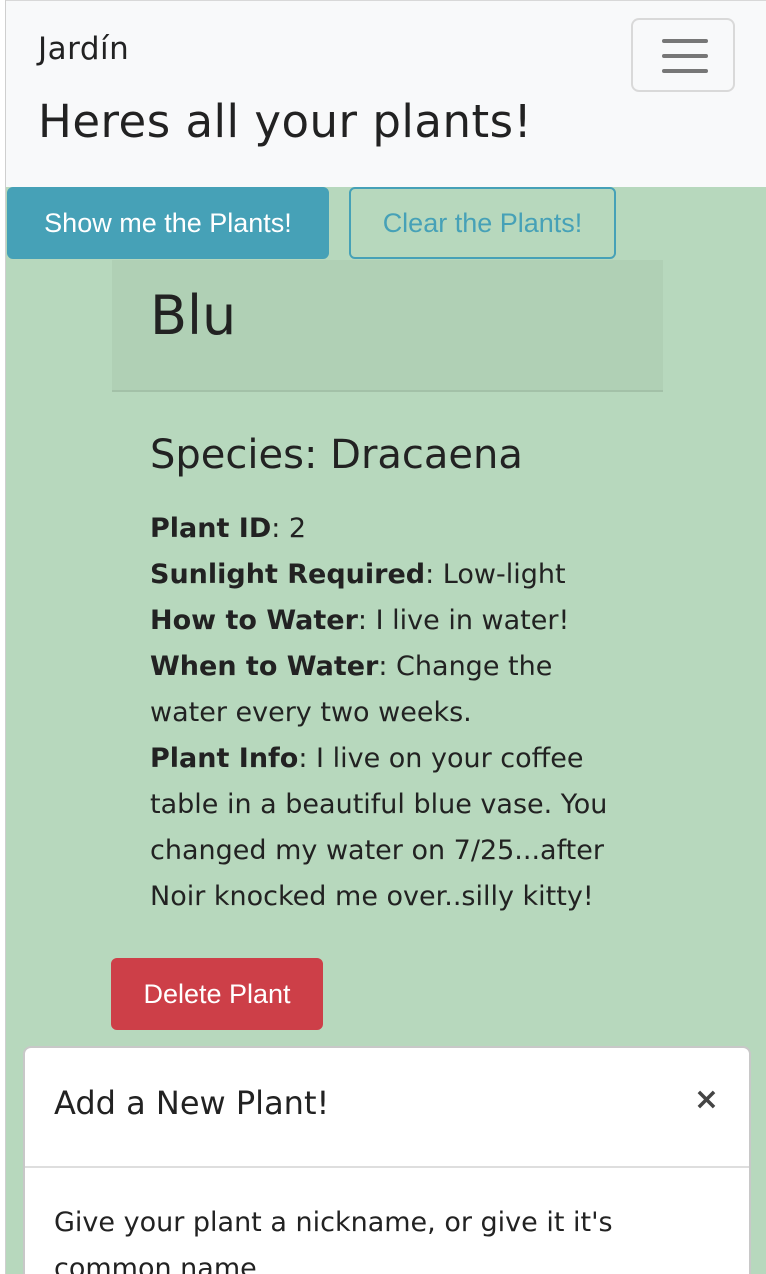  What do you see at coordinates (387, 326) in the screenshot?
I see `plant-card-header: Blu` at bounding box center [387, 326].